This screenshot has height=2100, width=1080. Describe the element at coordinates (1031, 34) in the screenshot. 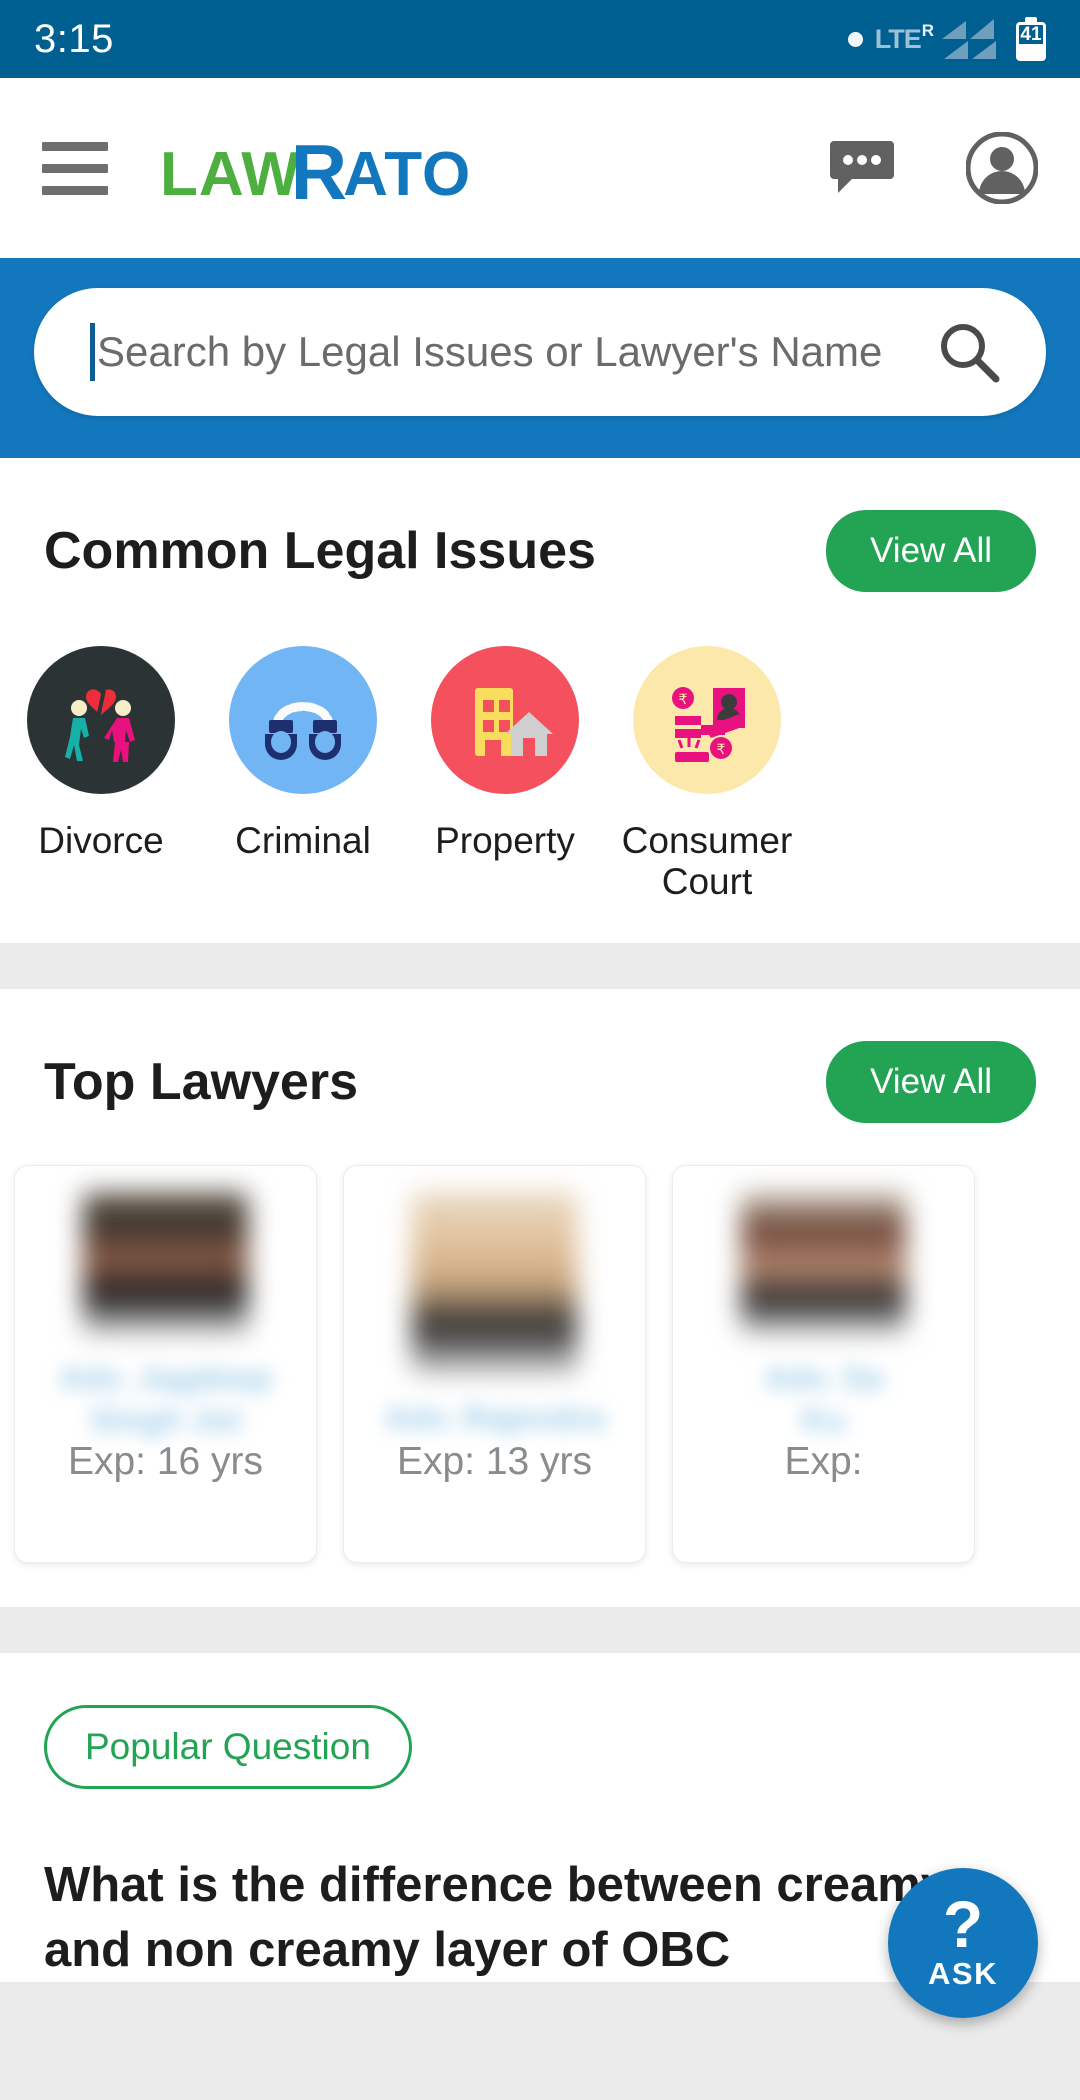

I see `battery-level-label: 41` at that location.